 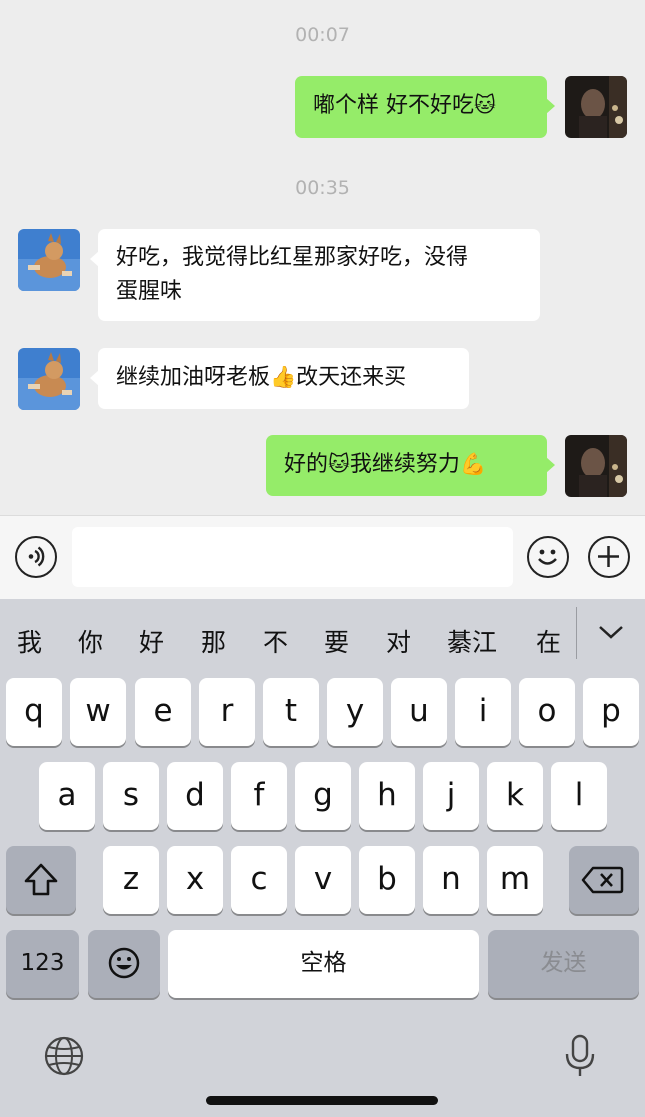 I want to click on key-z: z, so click(x=131, y=880).